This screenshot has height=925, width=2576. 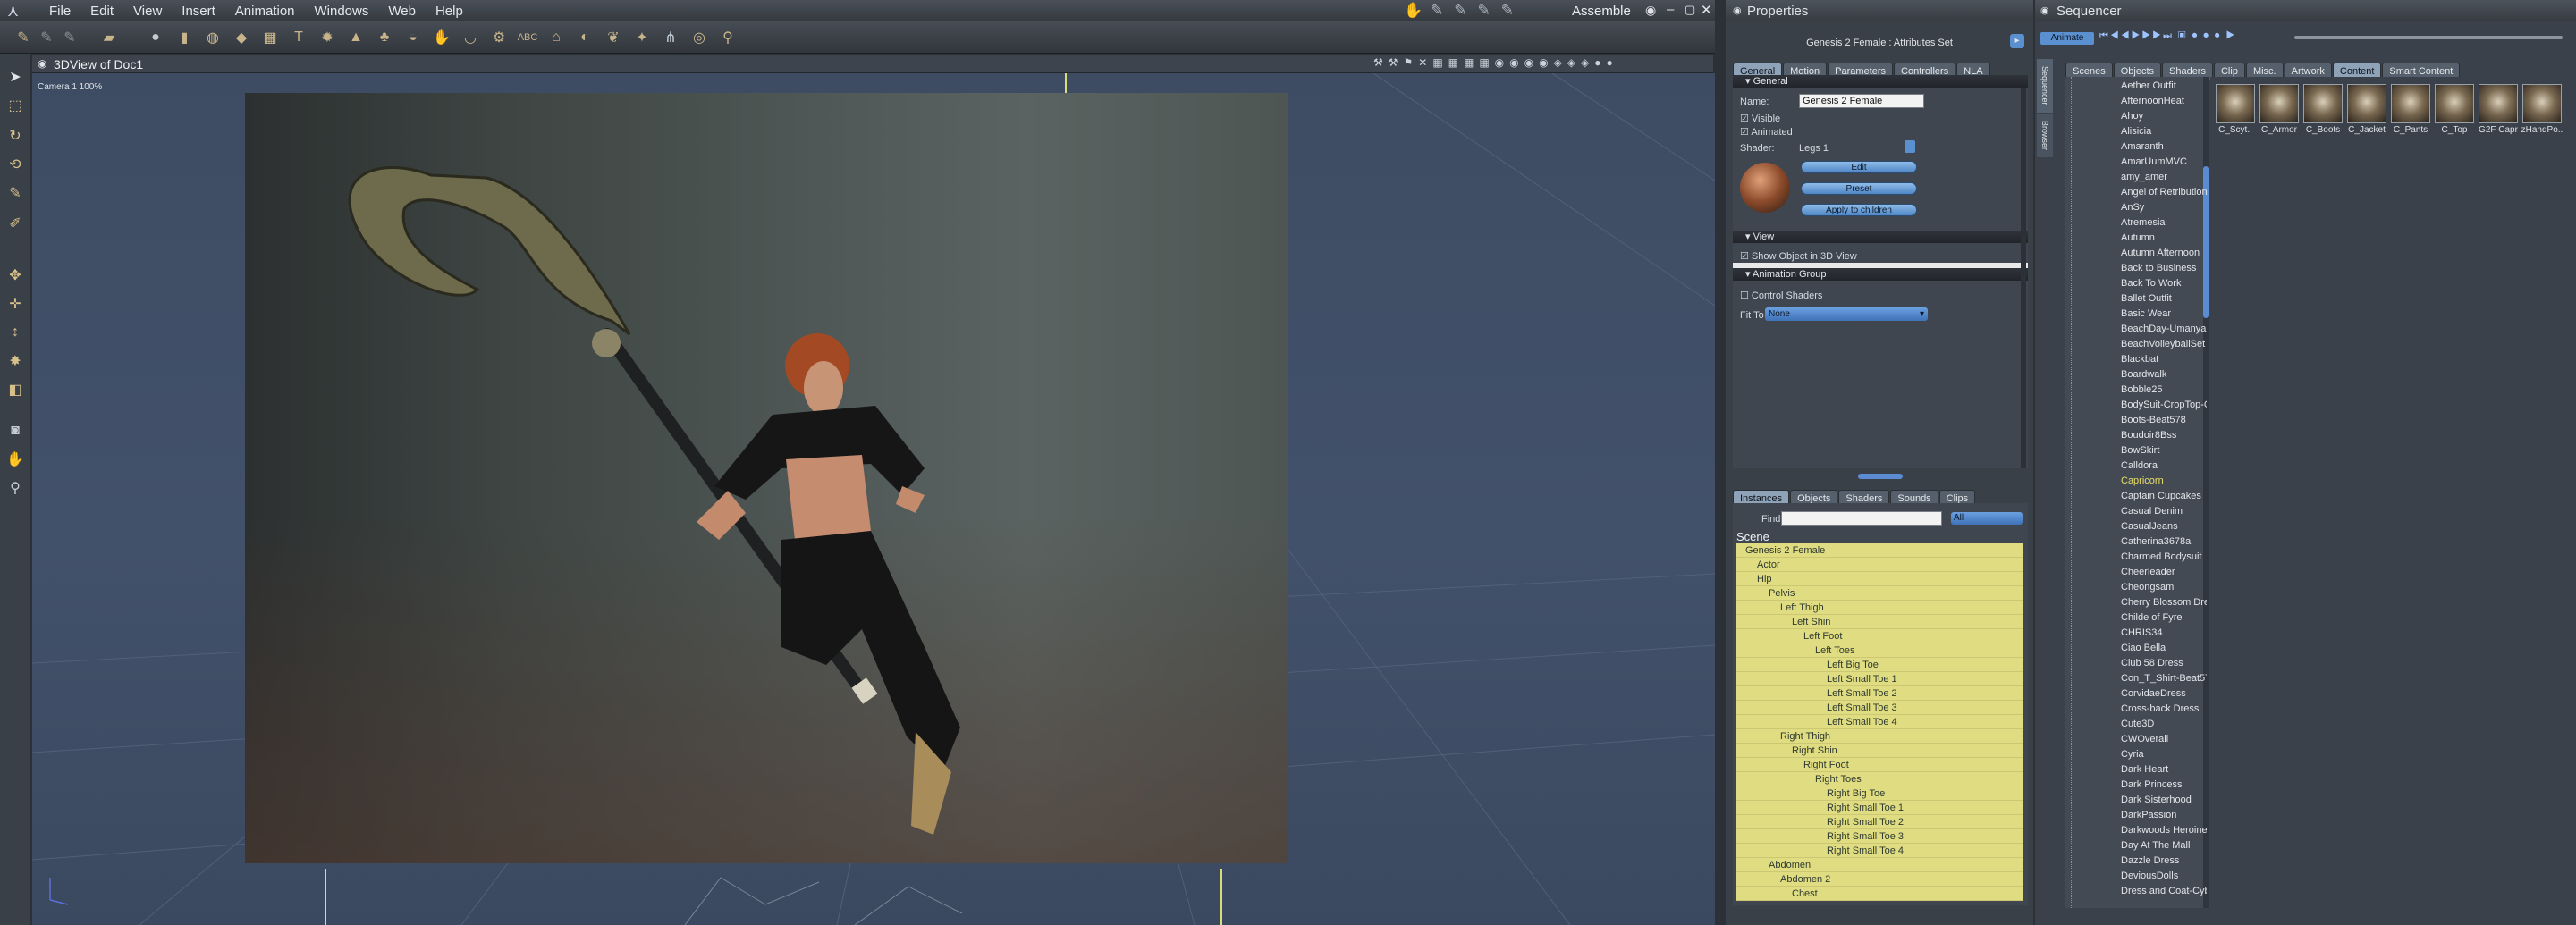 What do you see at coordinates (184, 37) in the screenshot?
I see `cylinder-icon: ▮` at bounding box center [184, 37].